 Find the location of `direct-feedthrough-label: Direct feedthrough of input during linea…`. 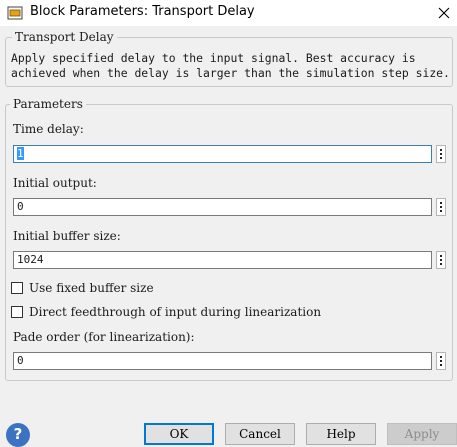

direct-feedthrough-label: Direct feedthrough of input during linea… is located at coordinates (175, 312).